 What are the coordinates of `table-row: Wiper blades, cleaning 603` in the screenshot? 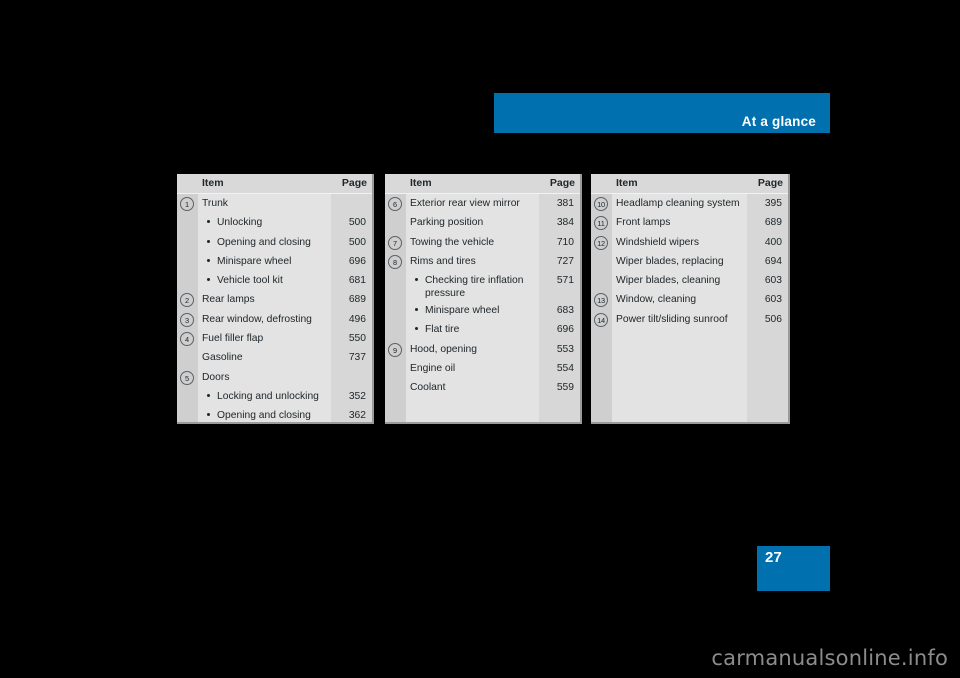 It's located at (689, 280).